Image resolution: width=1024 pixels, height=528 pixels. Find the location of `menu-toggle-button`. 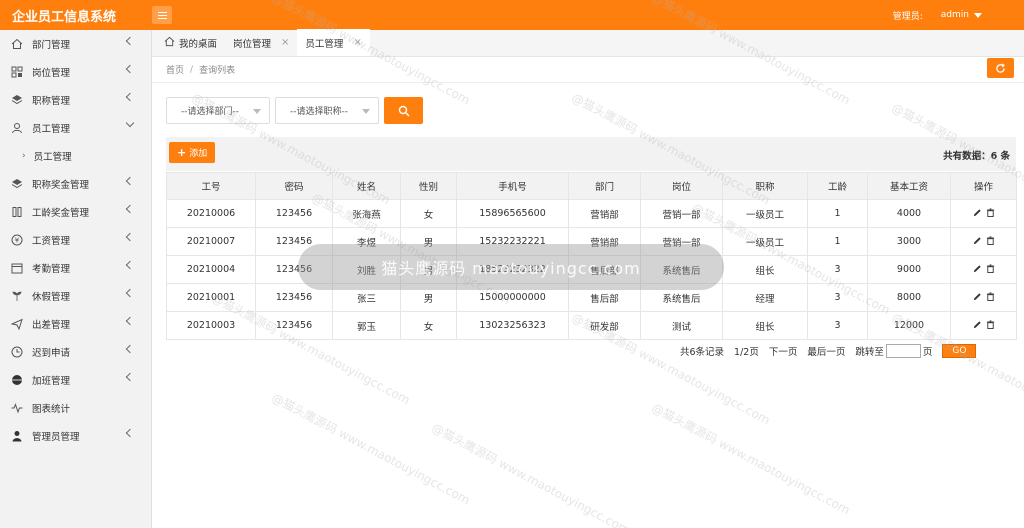

menu-toggle-button is located at coordinates (162, 15).